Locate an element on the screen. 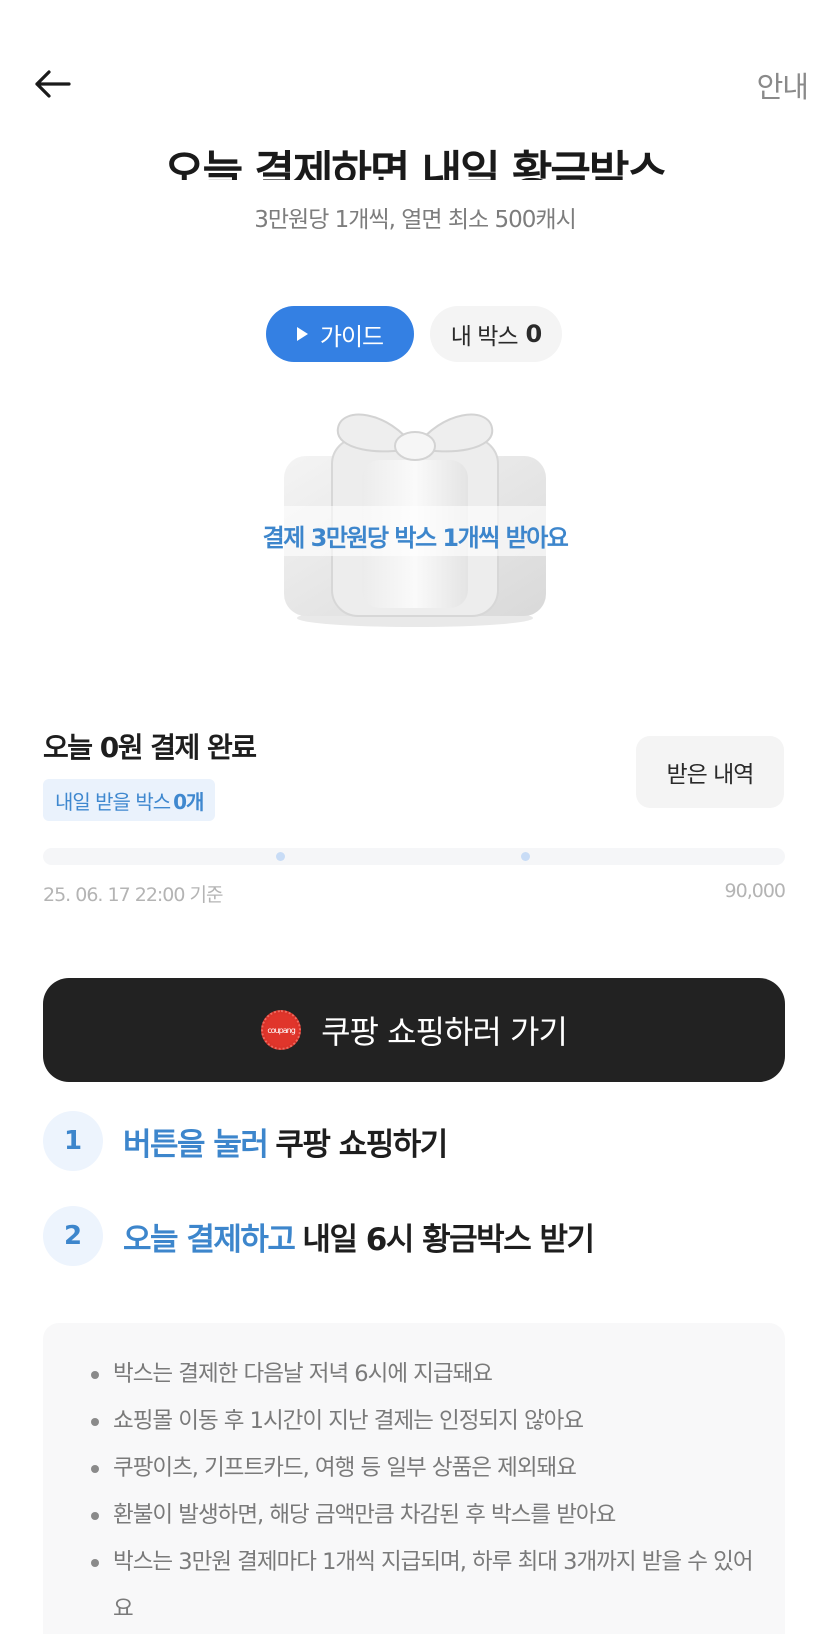  progress-max-value: 90,000 is located at coordinates (755, 891).